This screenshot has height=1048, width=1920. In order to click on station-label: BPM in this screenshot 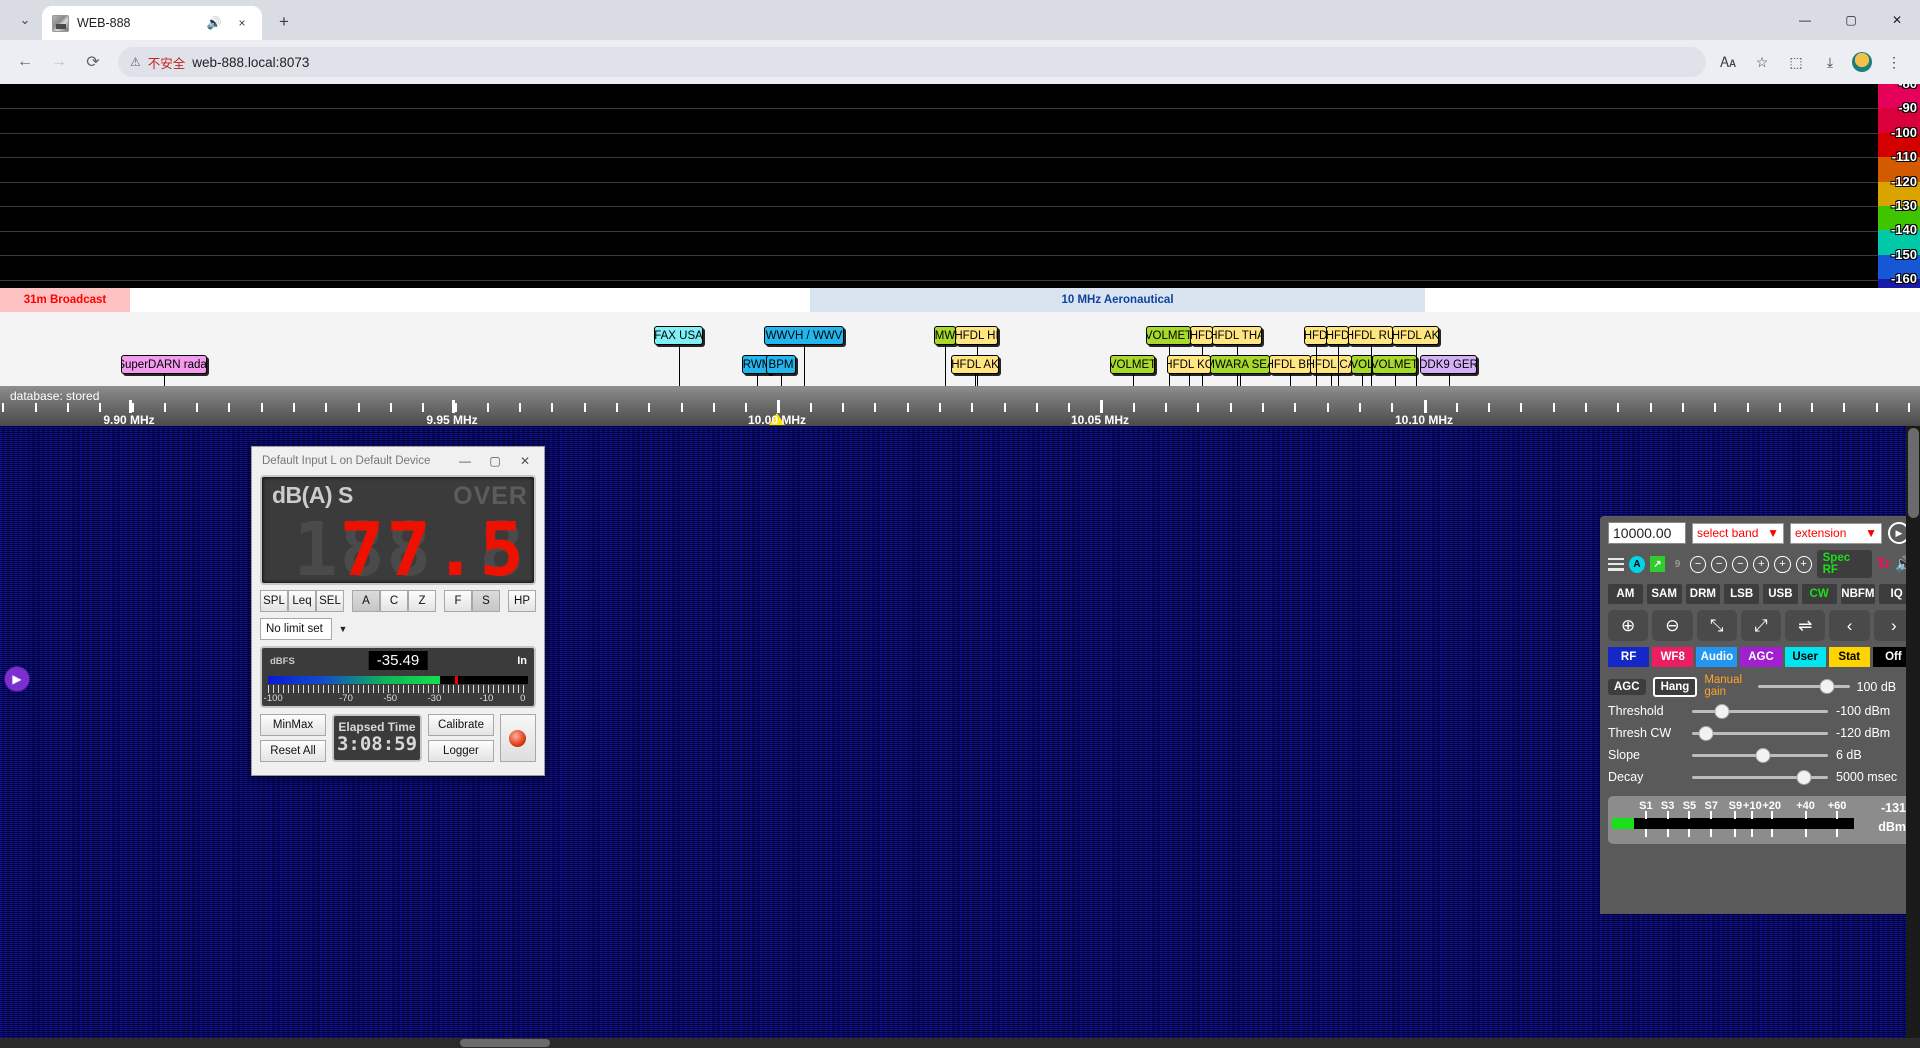, I will do `click(781, 364)`.